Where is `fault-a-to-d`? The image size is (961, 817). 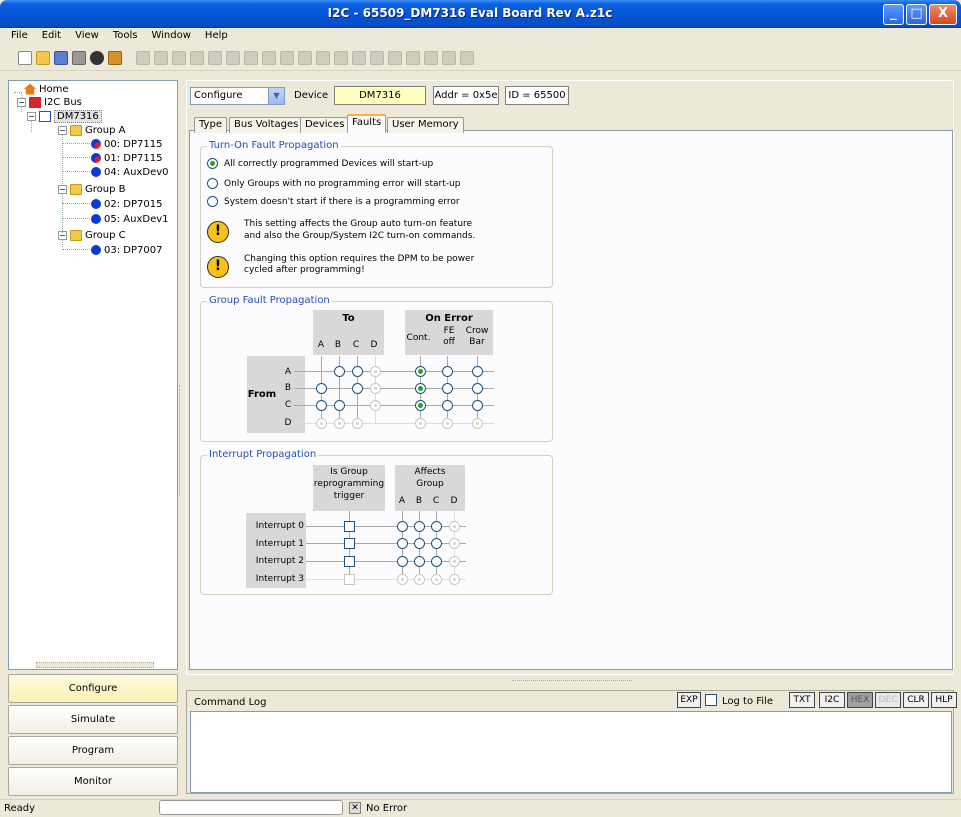
fault-a-to-d is located at coordinates (375, 371).